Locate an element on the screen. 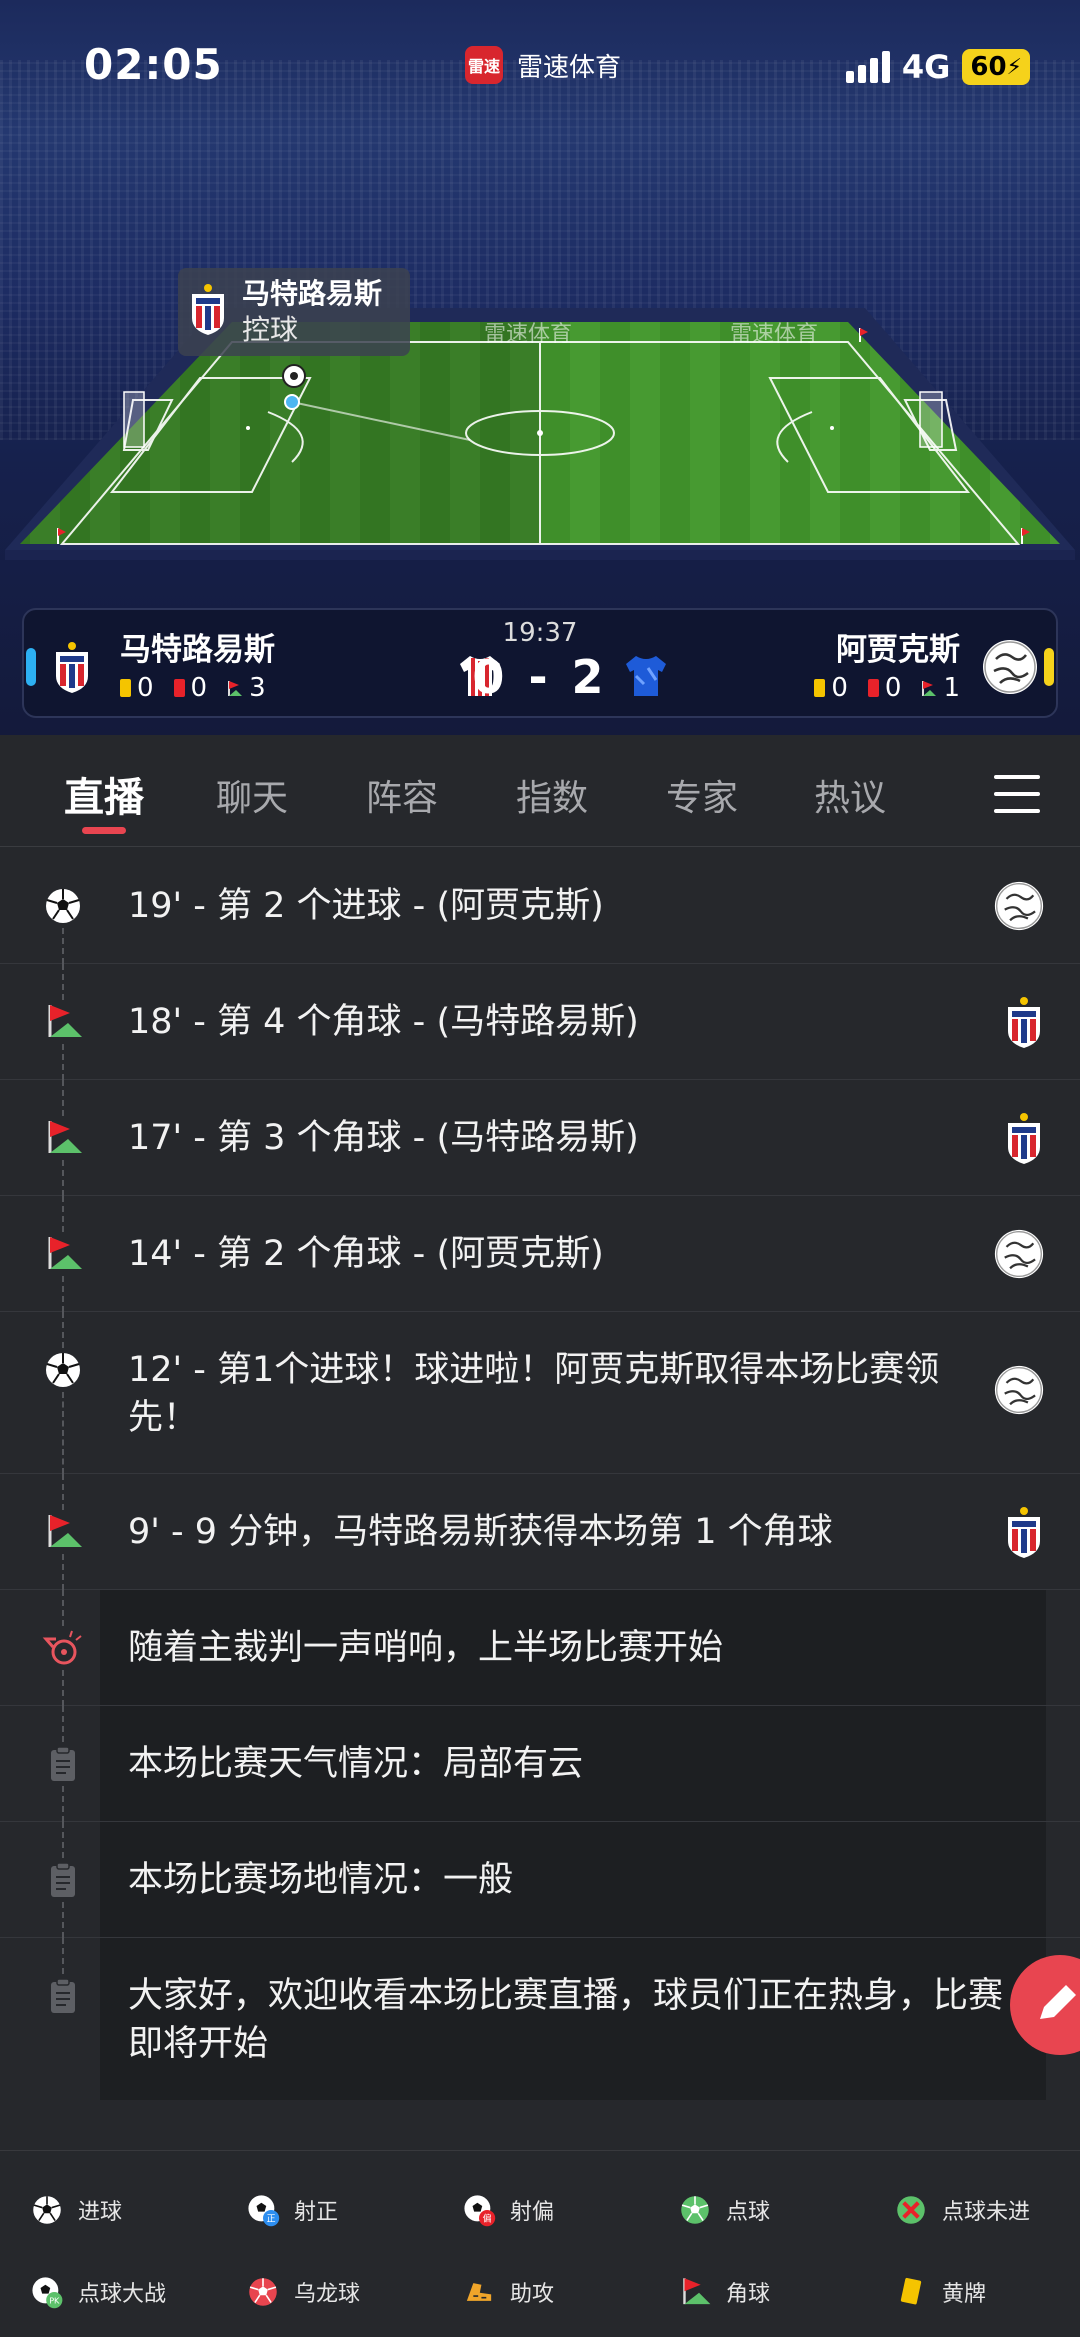 Image resolution: width=1080 pixels, height=2337 pixels. event-text: 大家好，欢迎收看本场比赛直播，球员们正在热身，比赛即将开始 is located at coordinates (566, 2020).